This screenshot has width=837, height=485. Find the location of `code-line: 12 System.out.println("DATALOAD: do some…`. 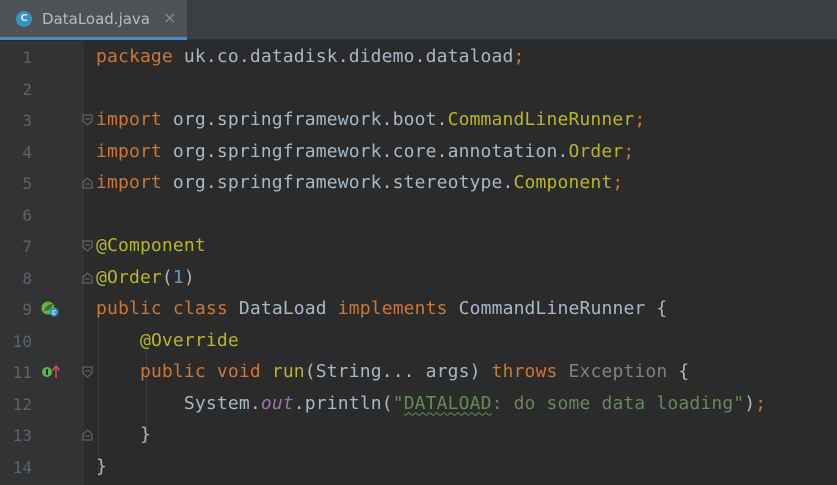

code-line: 12 System.out.println("DATALOAD: do some… is located at coordinates (418, 404).